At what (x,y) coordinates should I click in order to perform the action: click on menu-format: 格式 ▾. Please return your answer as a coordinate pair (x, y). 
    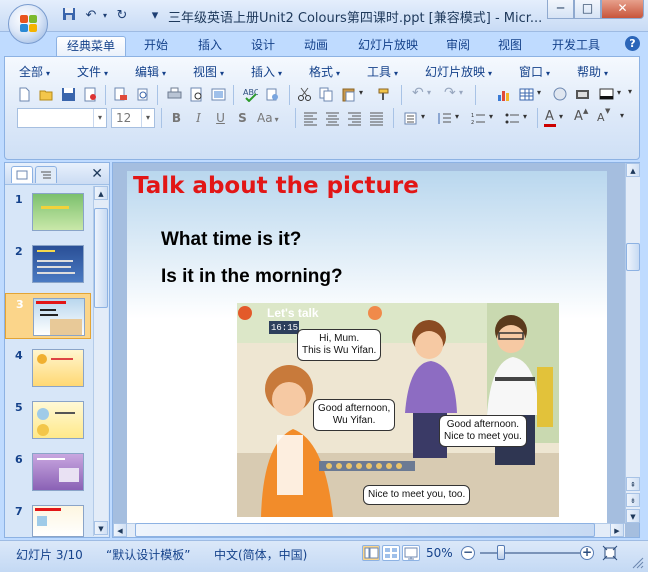
    Looking at the image, I should click on (324, 71).